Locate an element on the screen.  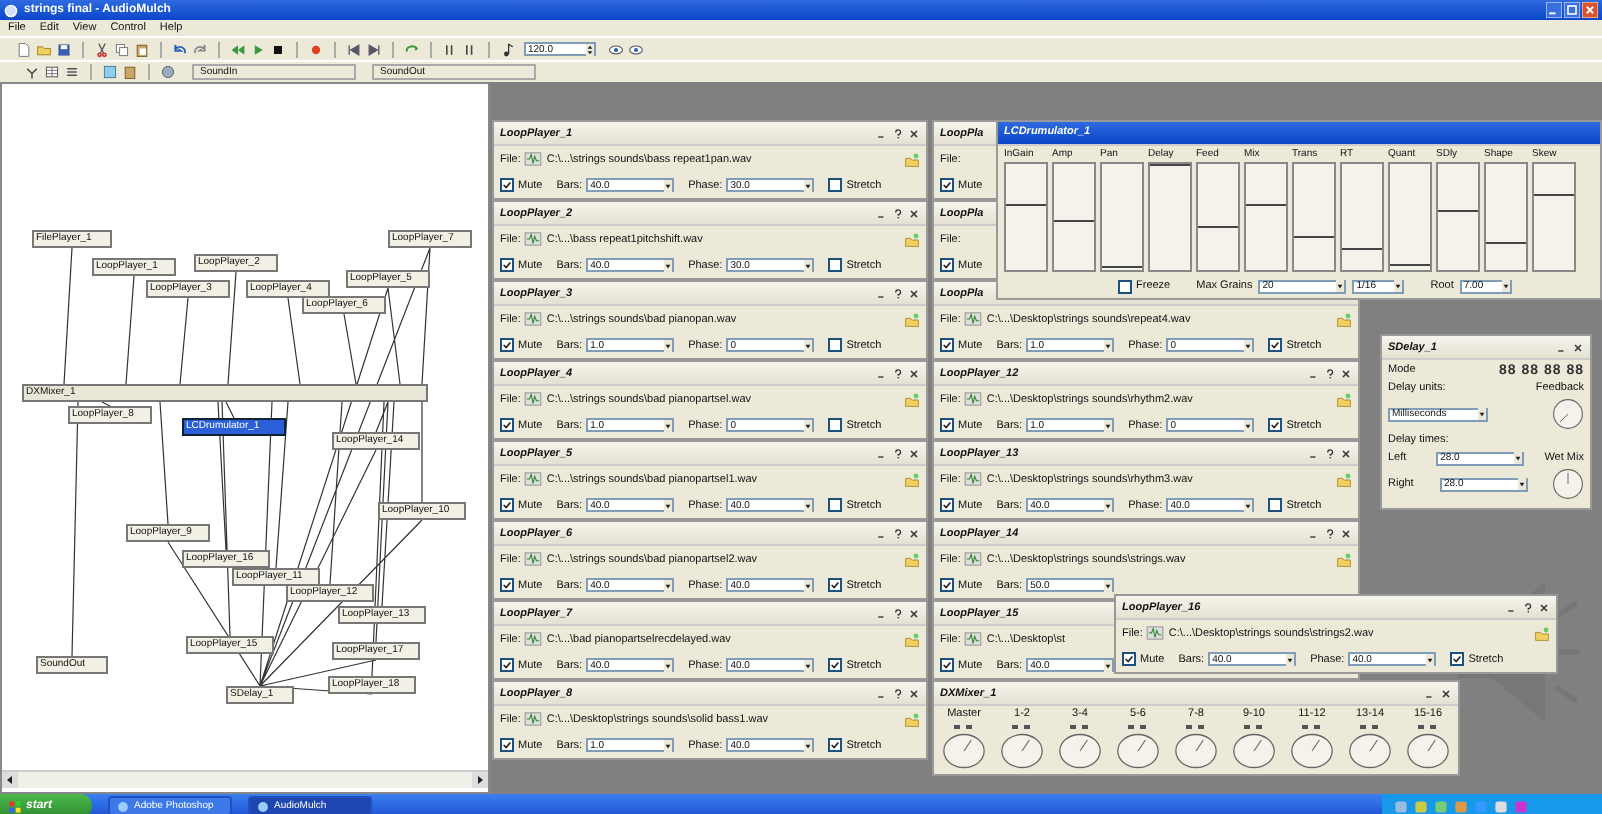
spin-arrows-icon is located at coordinates (590, 49).